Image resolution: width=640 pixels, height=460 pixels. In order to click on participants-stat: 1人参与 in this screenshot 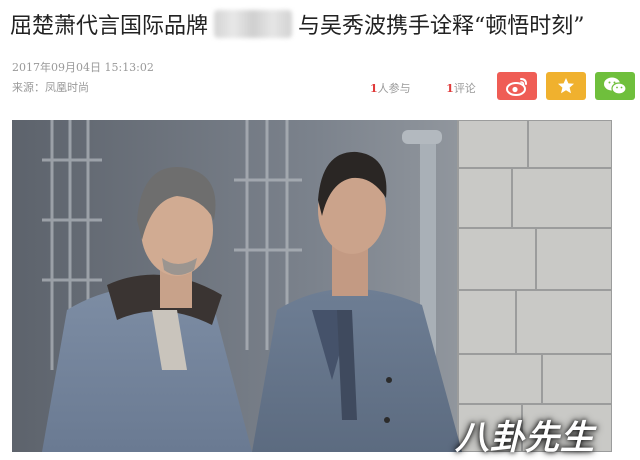, I will do `click(392, 88)`.